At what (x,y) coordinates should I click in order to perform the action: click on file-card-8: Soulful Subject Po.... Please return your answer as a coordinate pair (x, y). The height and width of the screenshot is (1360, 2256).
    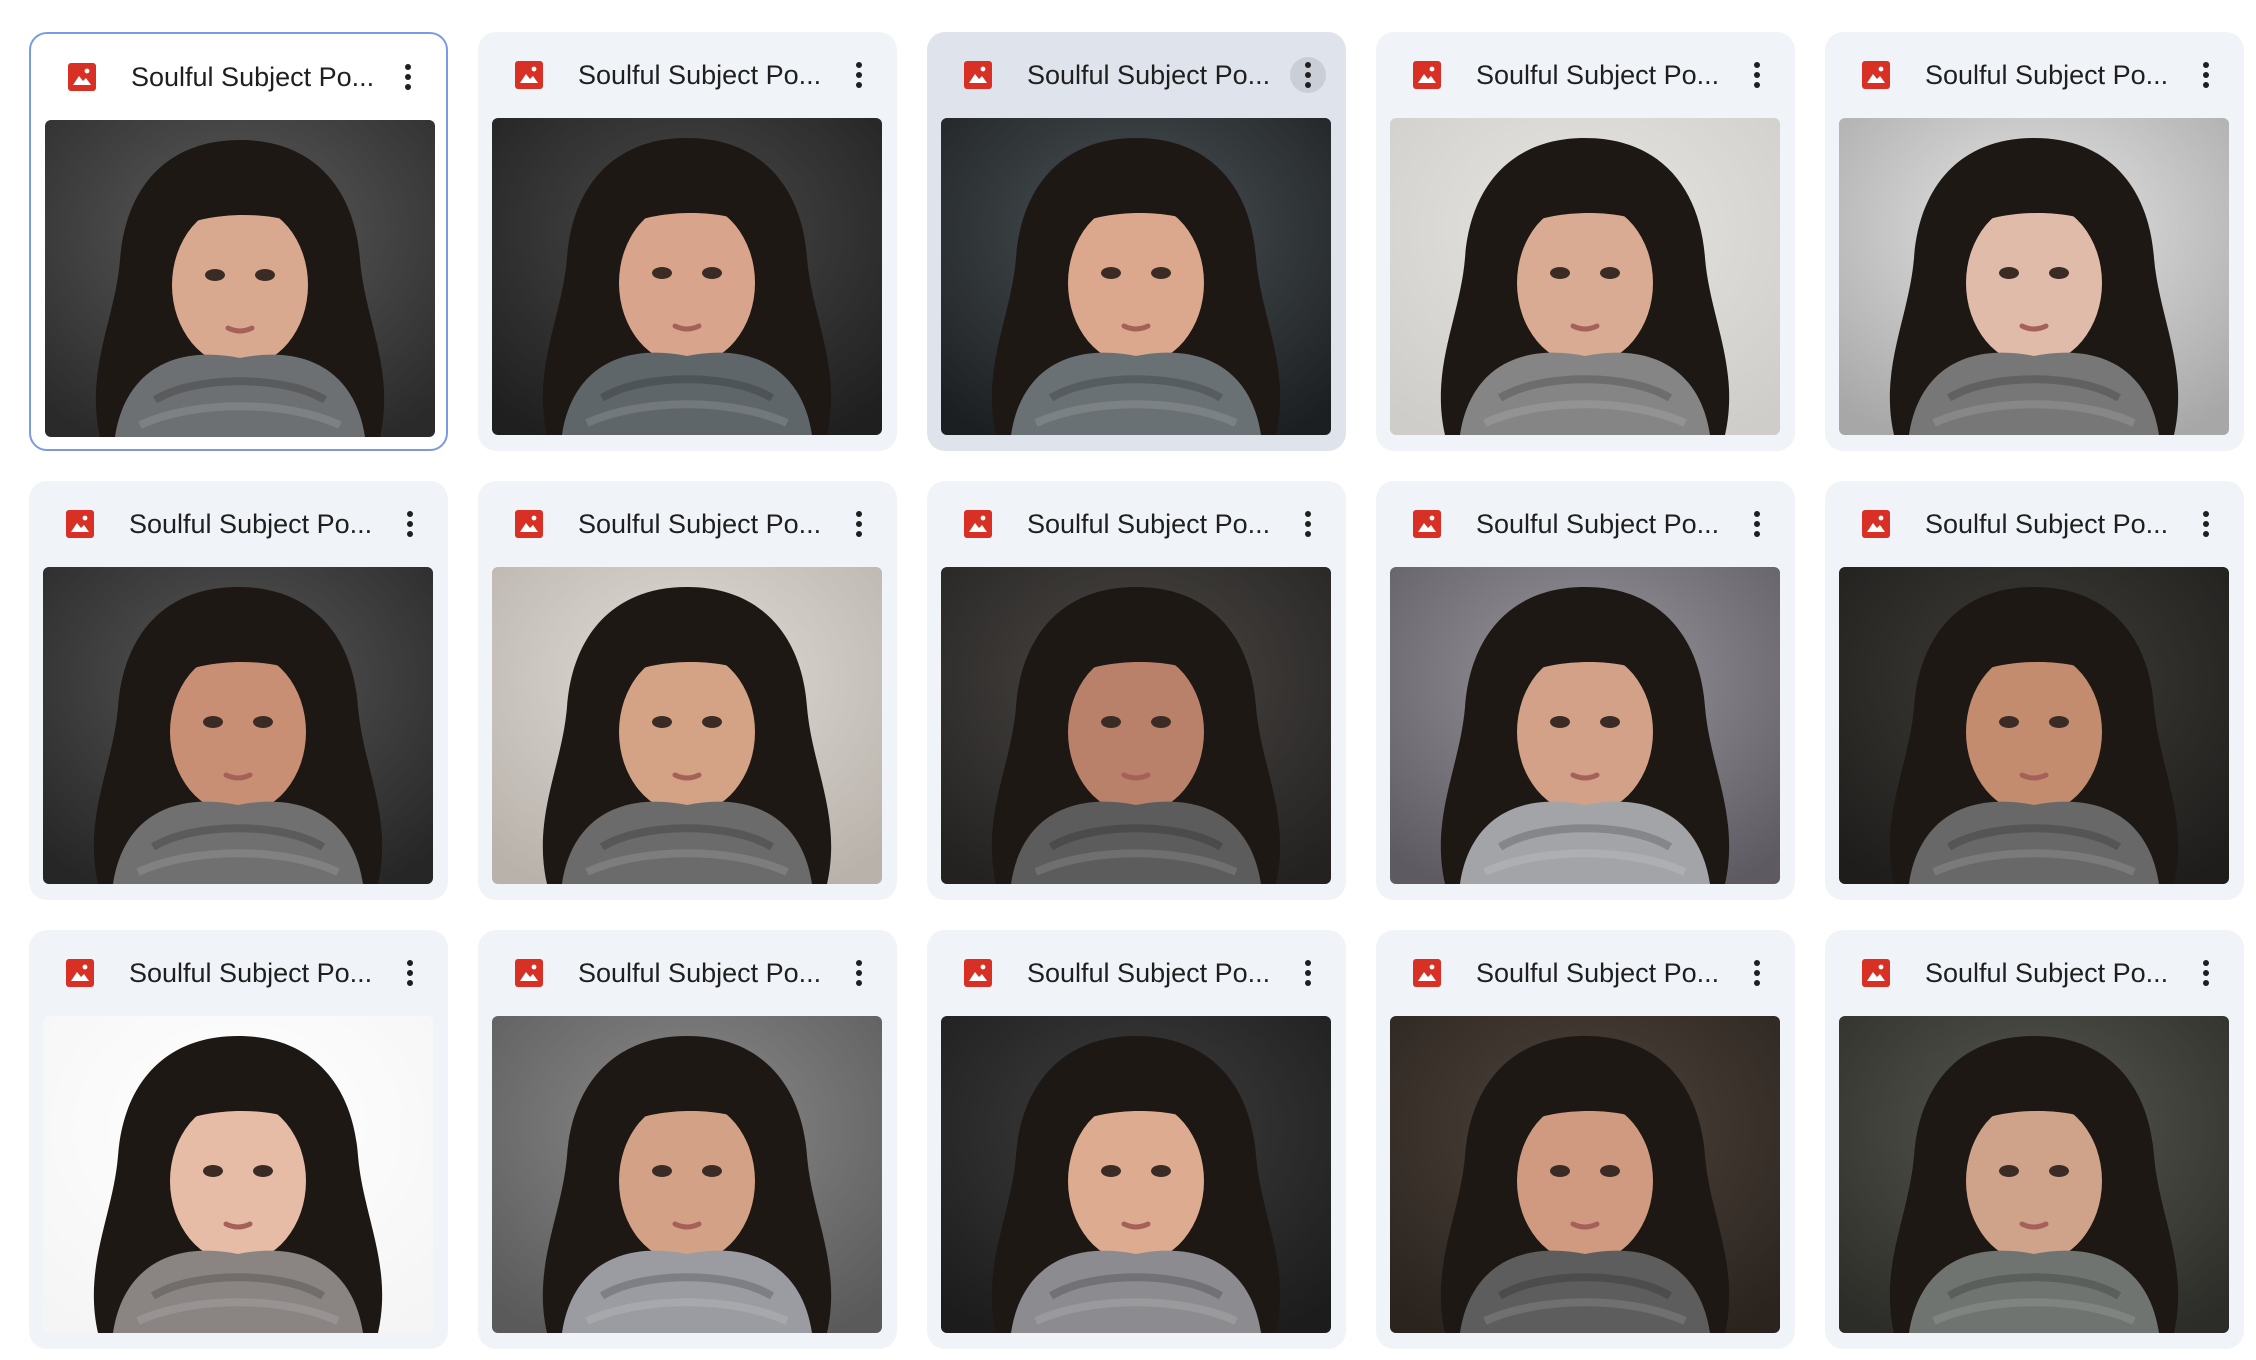
    Looking at the image, I should click on (1136, 690).